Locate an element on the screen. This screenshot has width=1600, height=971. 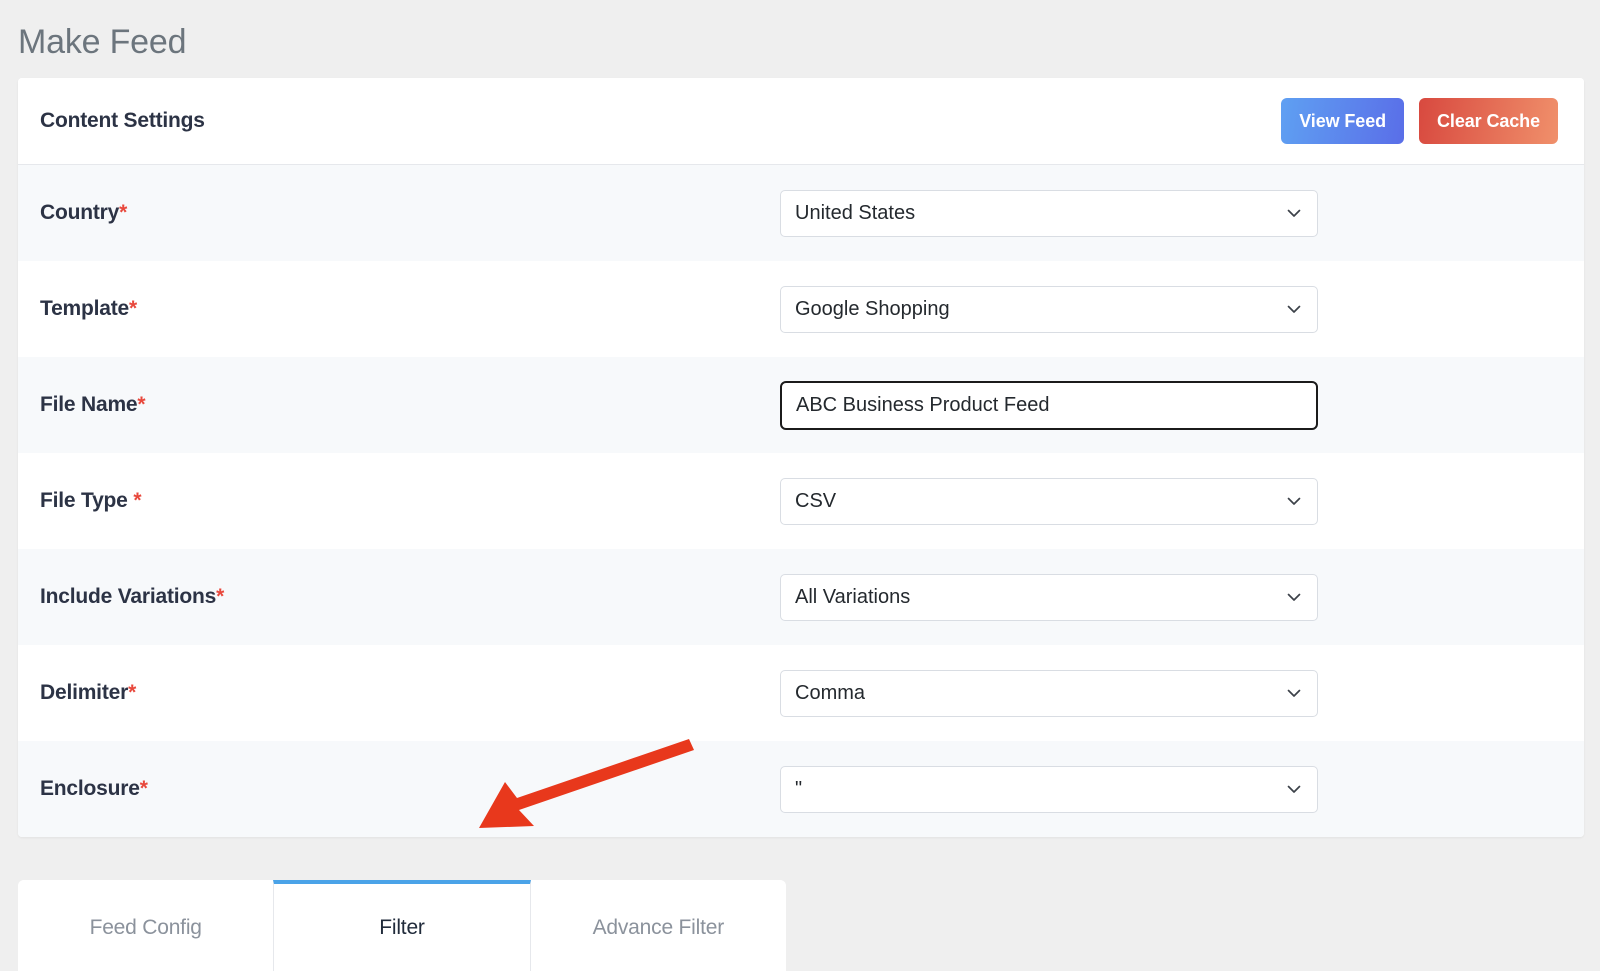
tab-advance-filter: Advance Filter is located at coordinates (658, 925).